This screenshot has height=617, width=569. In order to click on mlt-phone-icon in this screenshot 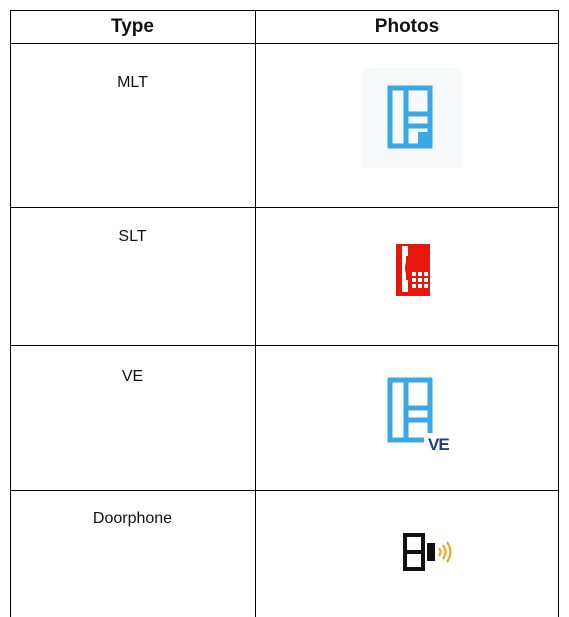, I will do `click(412, 118)`.